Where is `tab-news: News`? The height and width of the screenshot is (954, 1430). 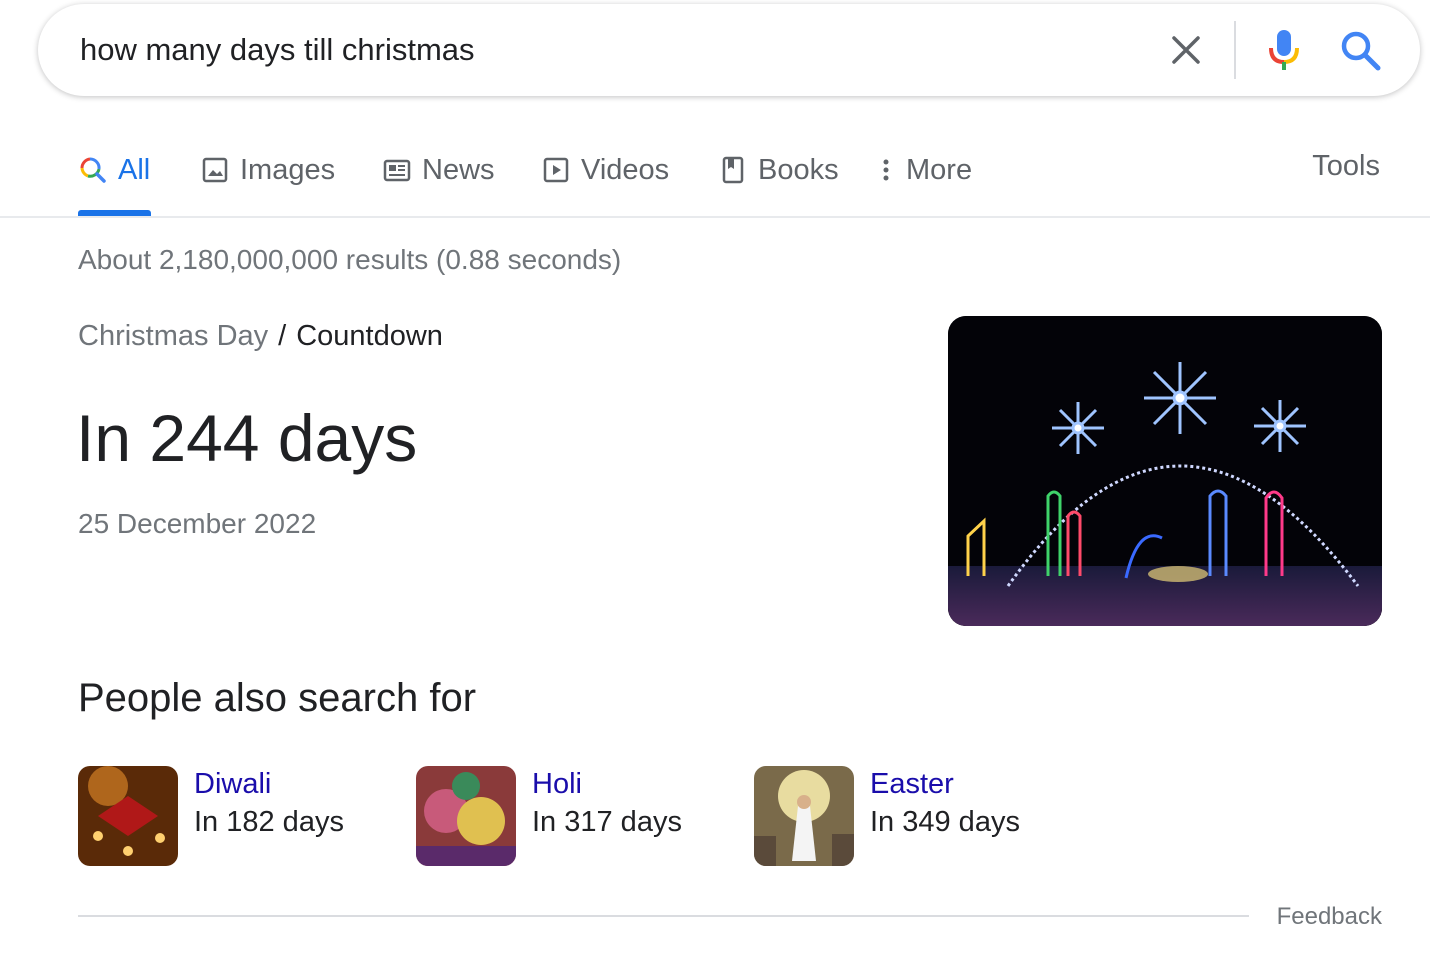 tab-news: News is located at coordinates (438, 170).